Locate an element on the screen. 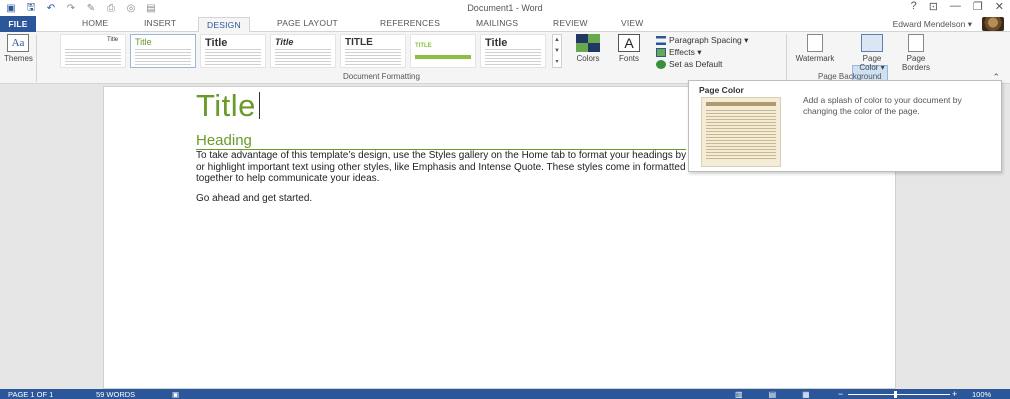 This screenshot has height=399, width=1010. window-title: Document1 - Word is located at coordinates (505, 8).